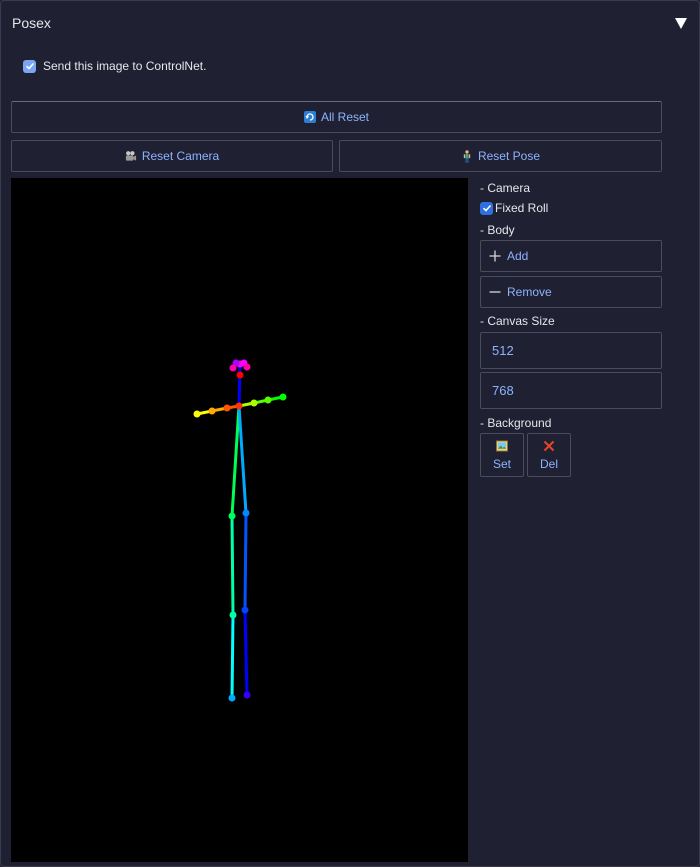 This screenshot has width=700, height=867. What do you see at coordinates (571, 292) in the screenshot?
I see `remove-body-button: Remove` at bounding box center [571, 292].